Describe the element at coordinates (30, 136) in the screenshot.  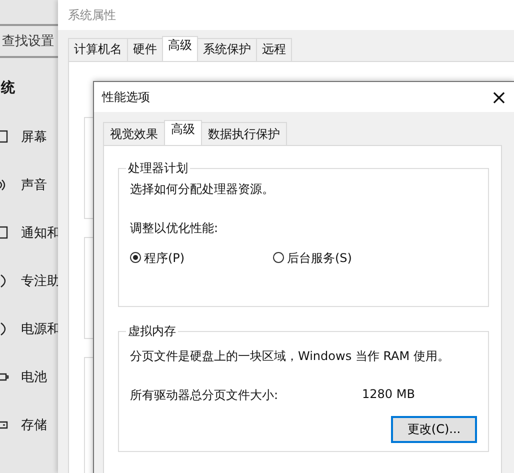
I see `nav-item: 屏幕` at that location.